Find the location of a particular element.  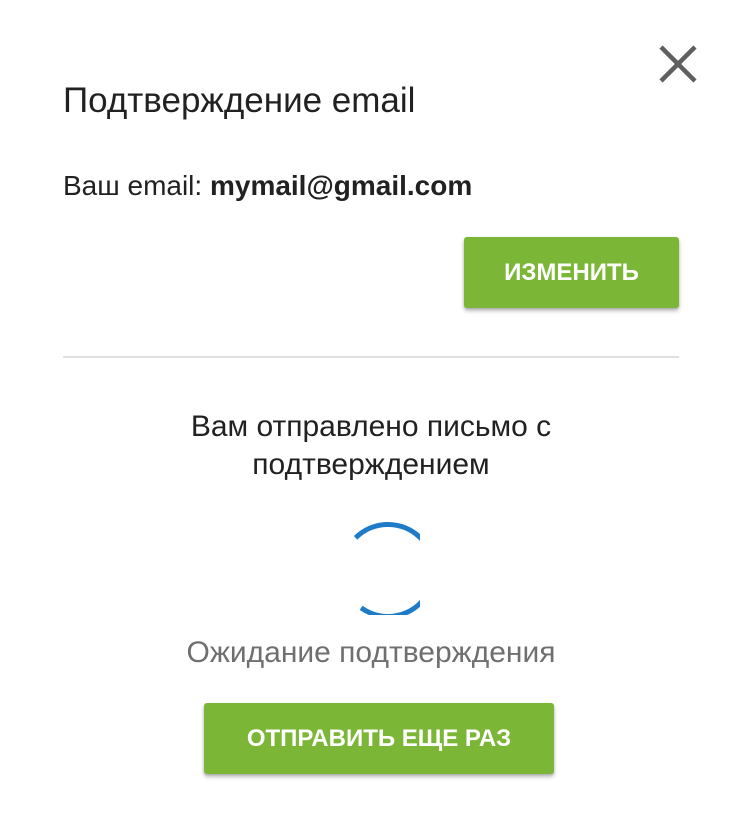

close-icon is located at coordinates (678, 64).